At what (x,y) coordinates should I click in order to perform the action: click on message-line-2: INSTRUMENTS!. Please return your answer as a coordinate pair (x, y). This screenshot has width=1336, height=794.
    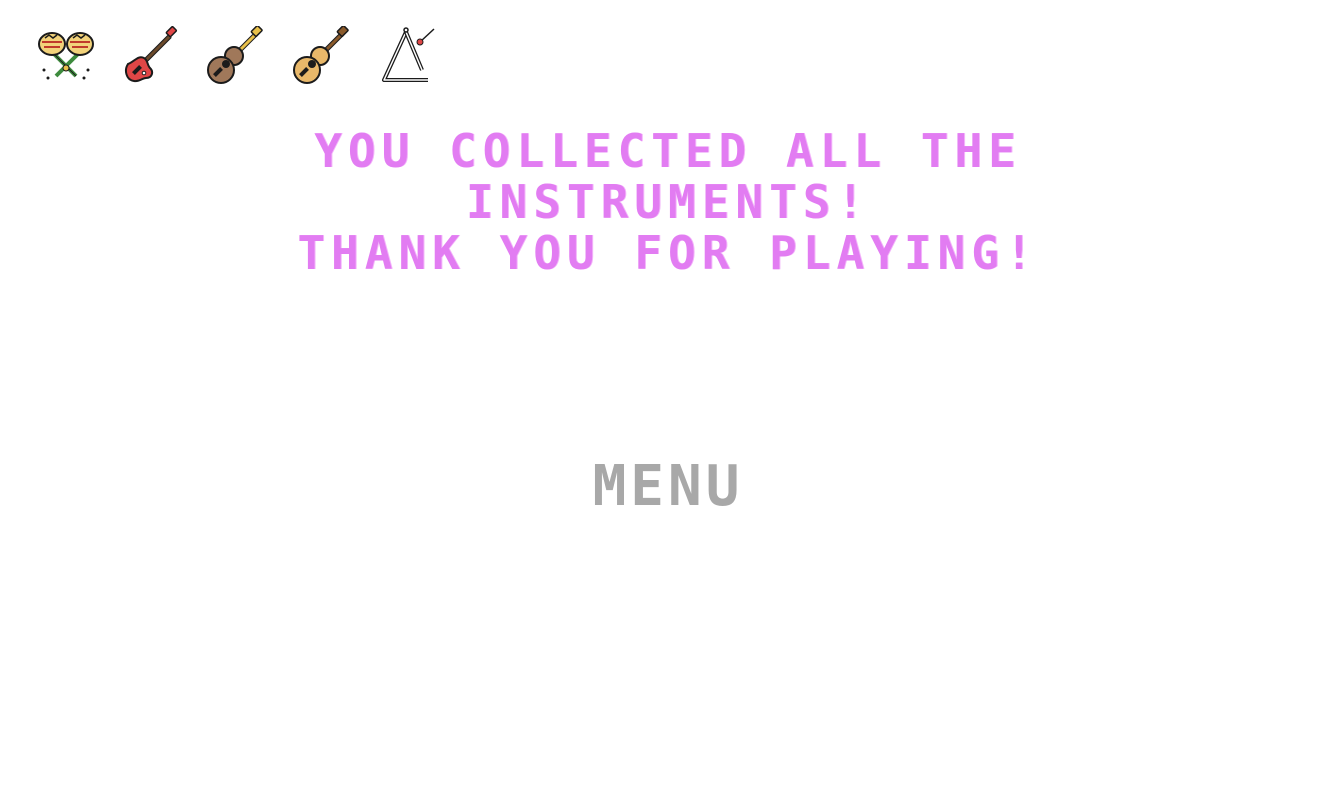
    Looking at the image, I should click on (668, 202).